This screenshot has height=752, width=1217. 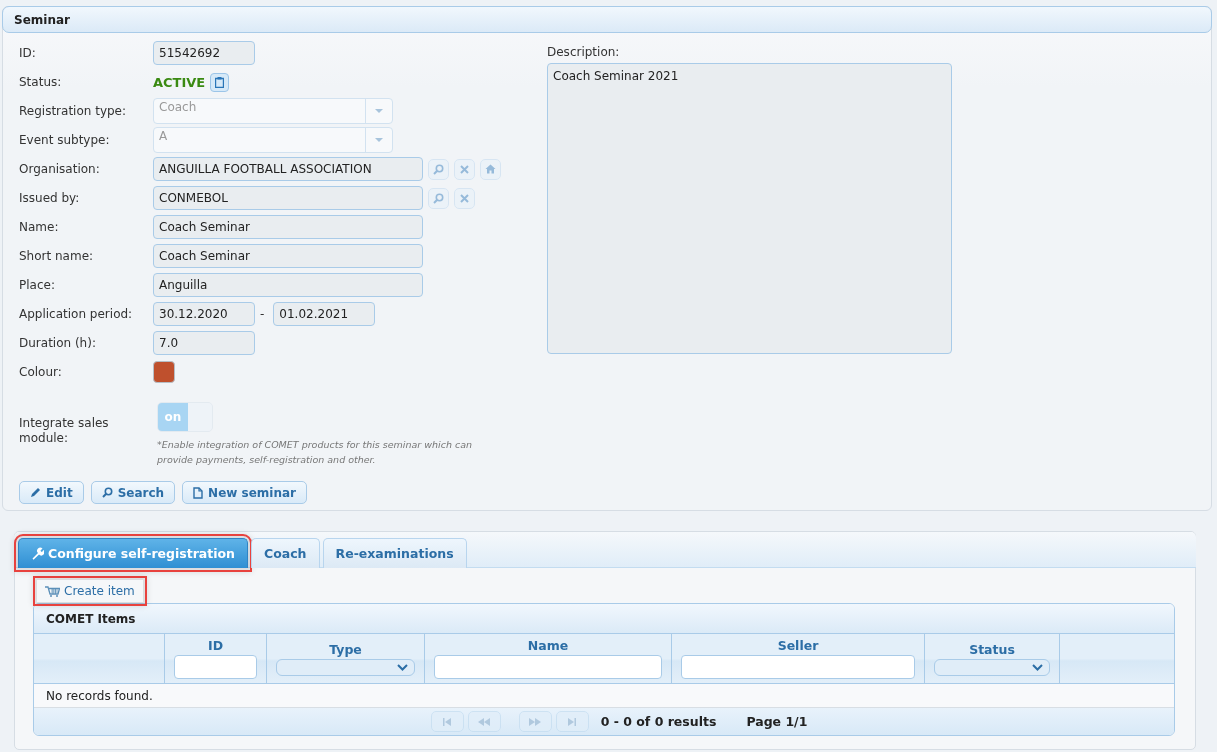 I want to click on field-label: Event subtype:, so click(x=65, y=140).